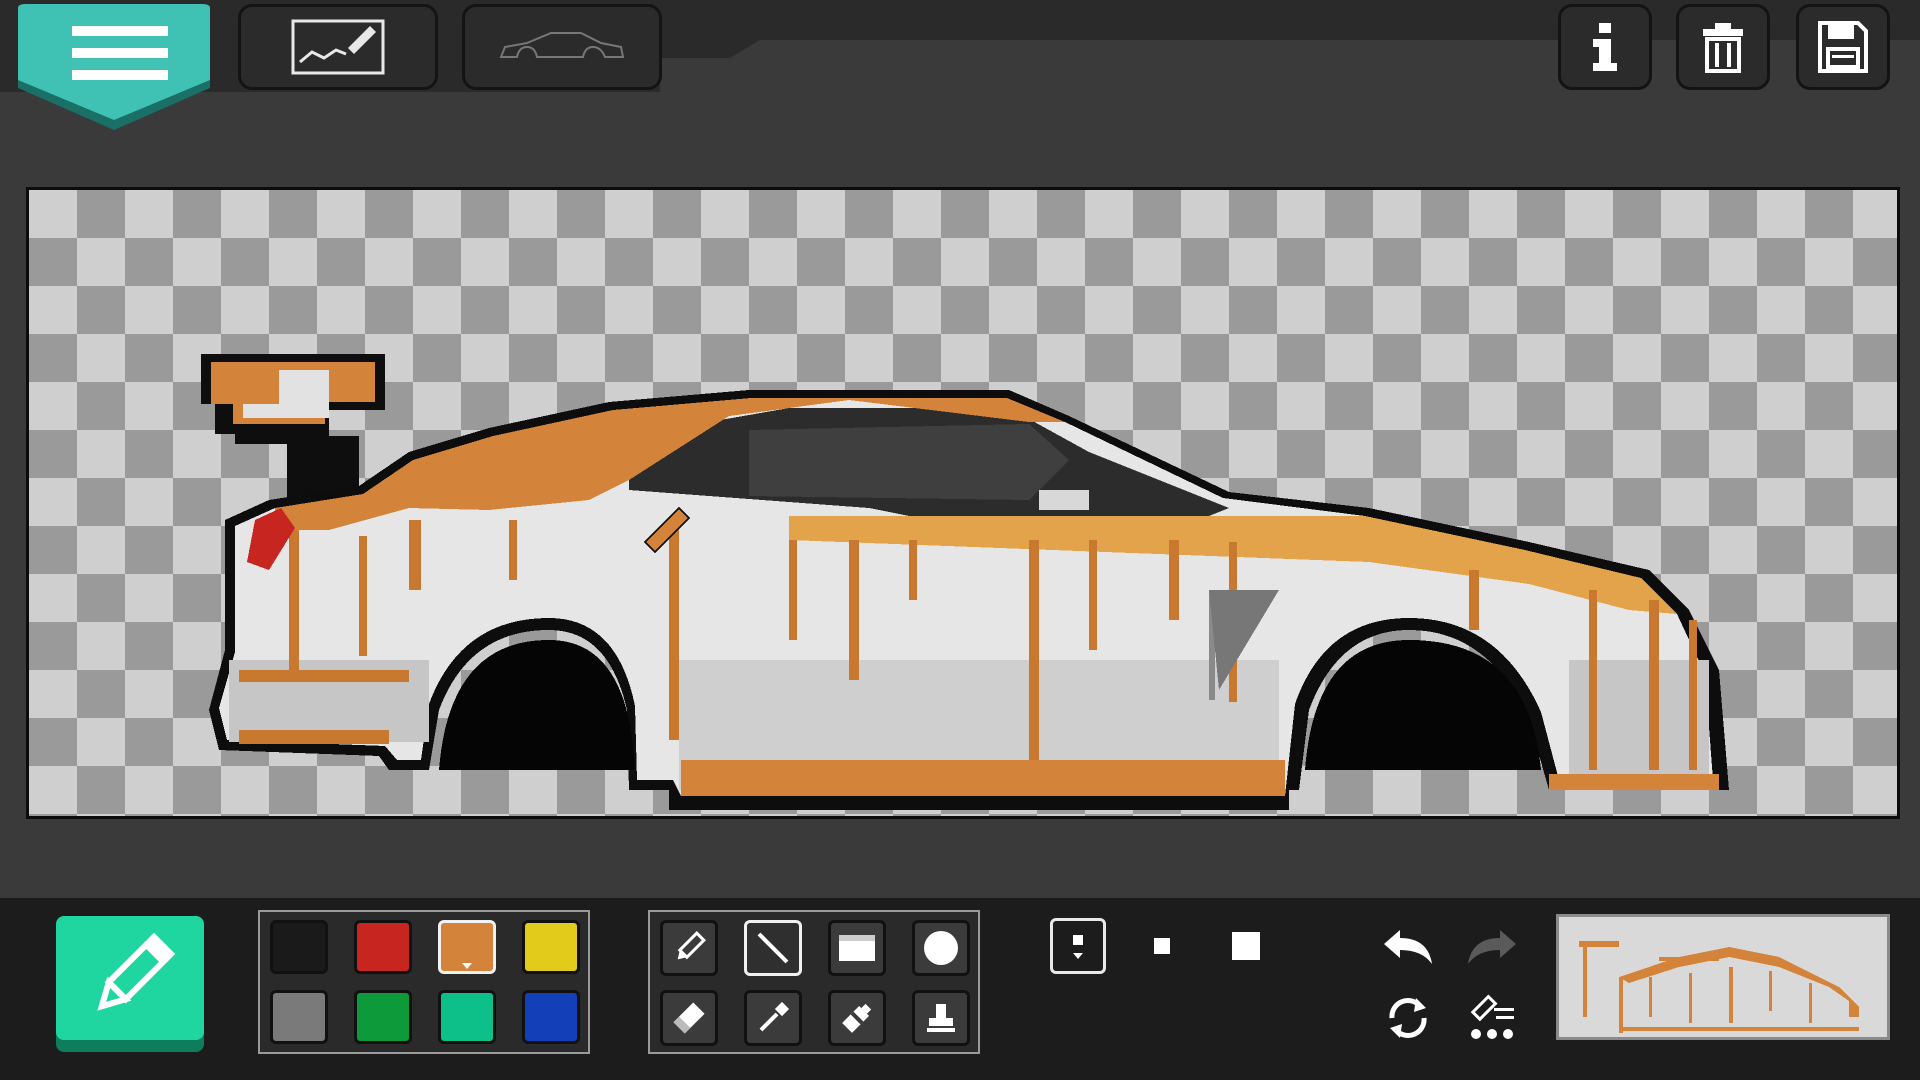 Image resolution: width=1920 pixels, height=1080 pixels. I want to click on redo-button, so click(1492, 946).